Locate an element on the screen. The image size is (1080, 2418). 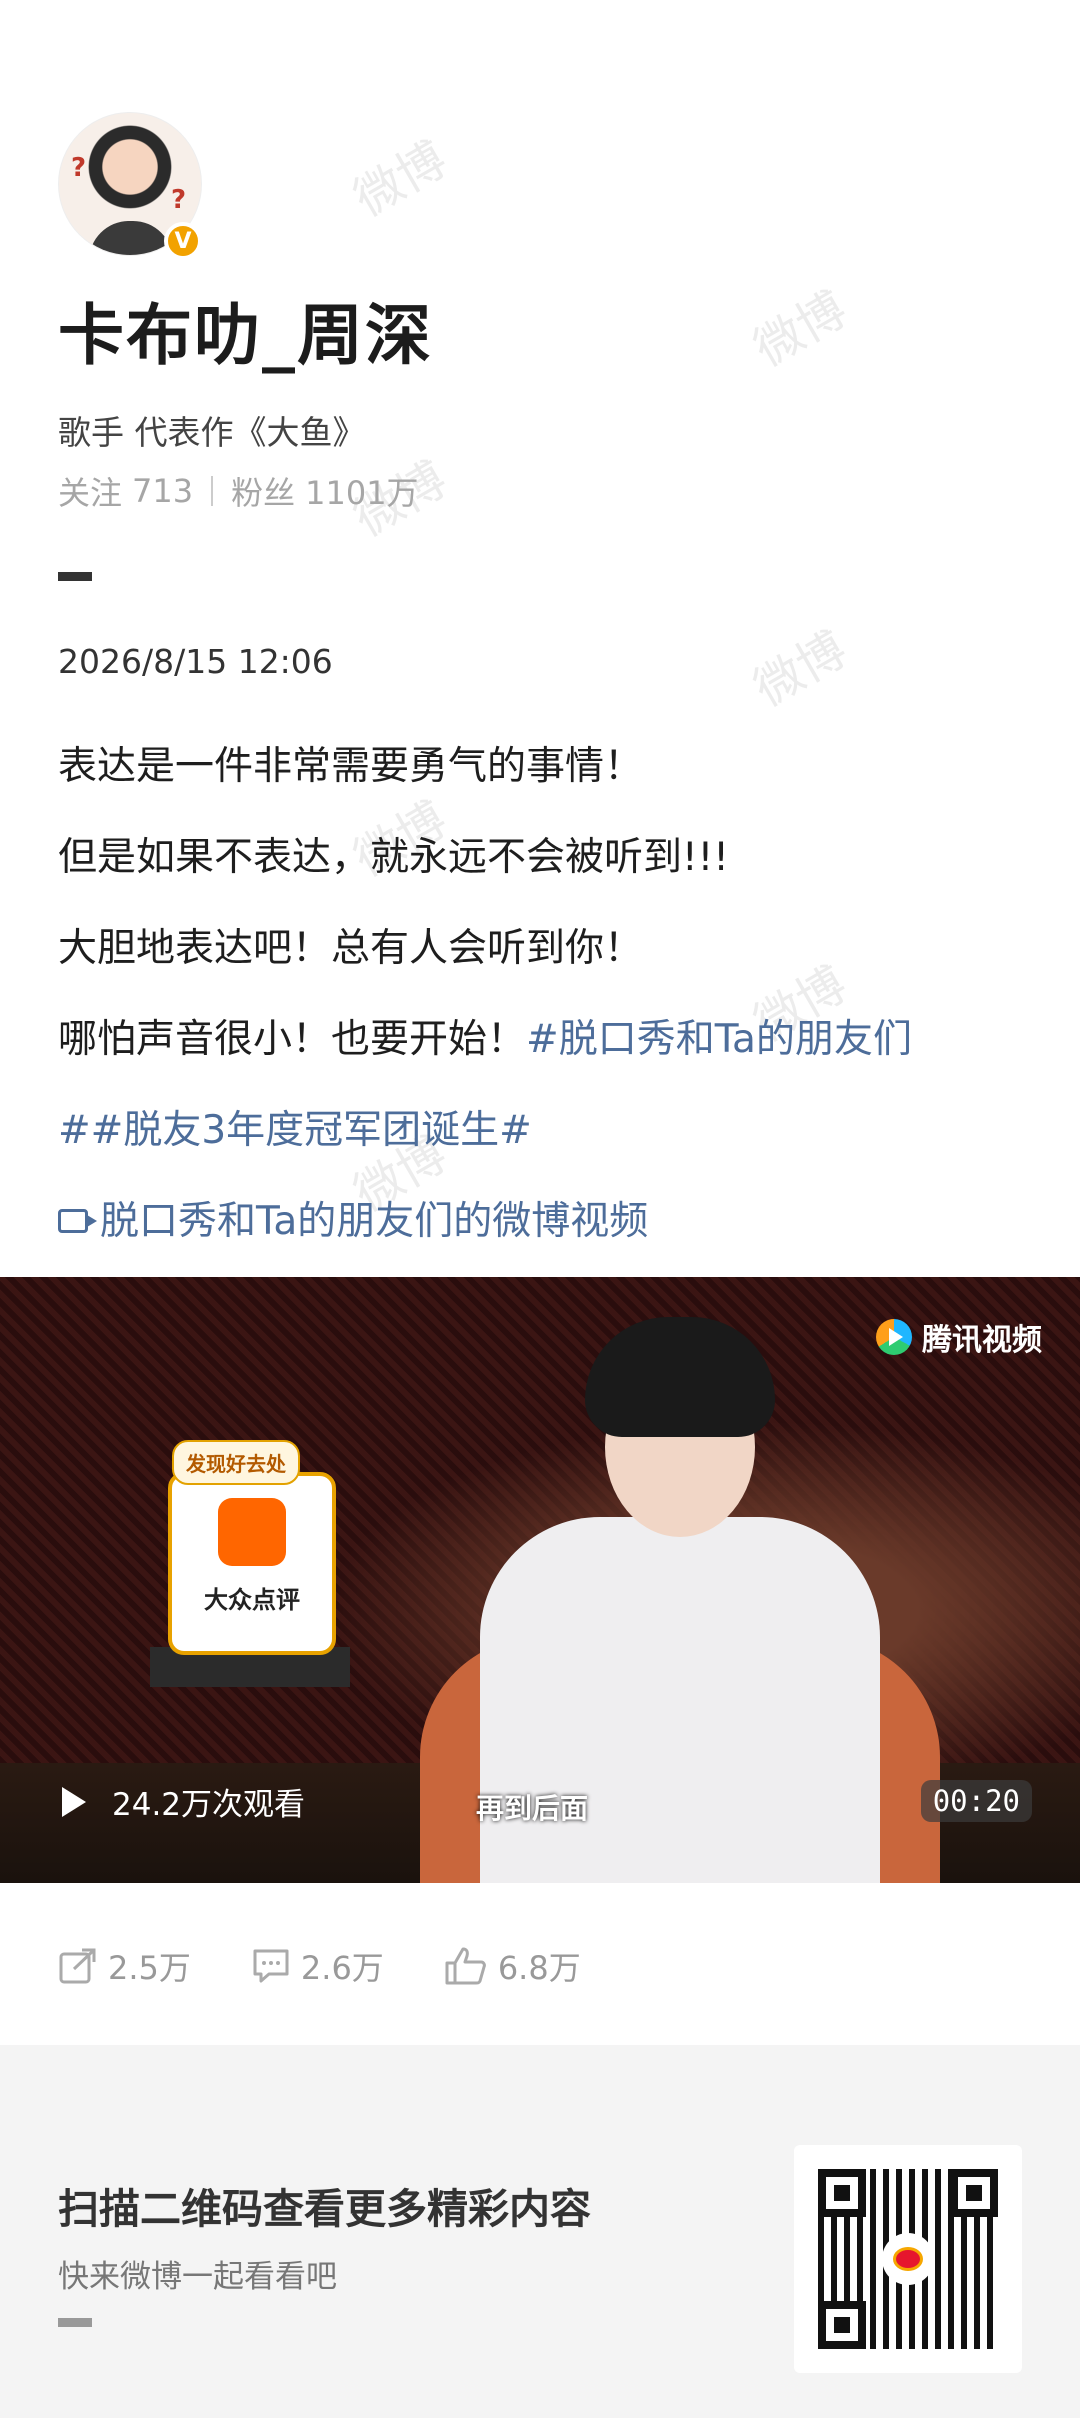
like-icon is located at coordinates (465, 1966).